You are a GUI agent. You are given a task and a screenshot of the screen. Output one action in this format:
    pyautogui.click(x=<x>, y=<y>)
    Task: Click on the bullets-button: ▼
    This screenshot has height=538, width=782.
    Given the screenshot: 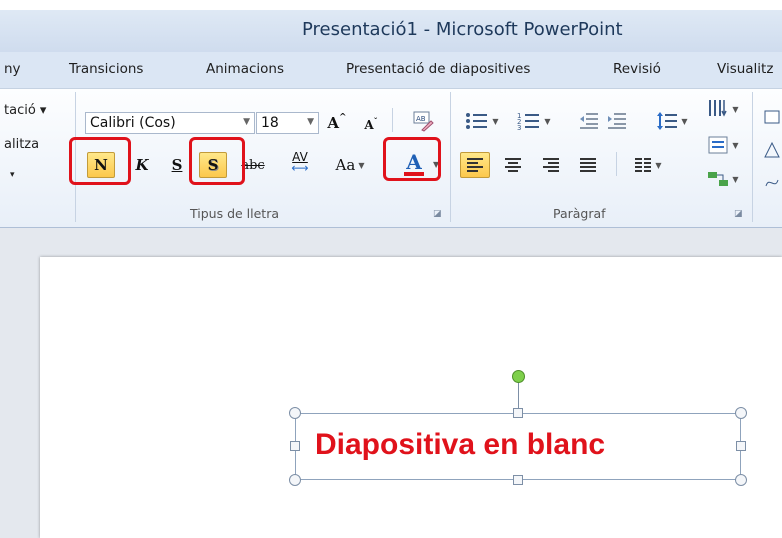 What is the action you would take?
    pyautogui.click(x=482, y=121)
    